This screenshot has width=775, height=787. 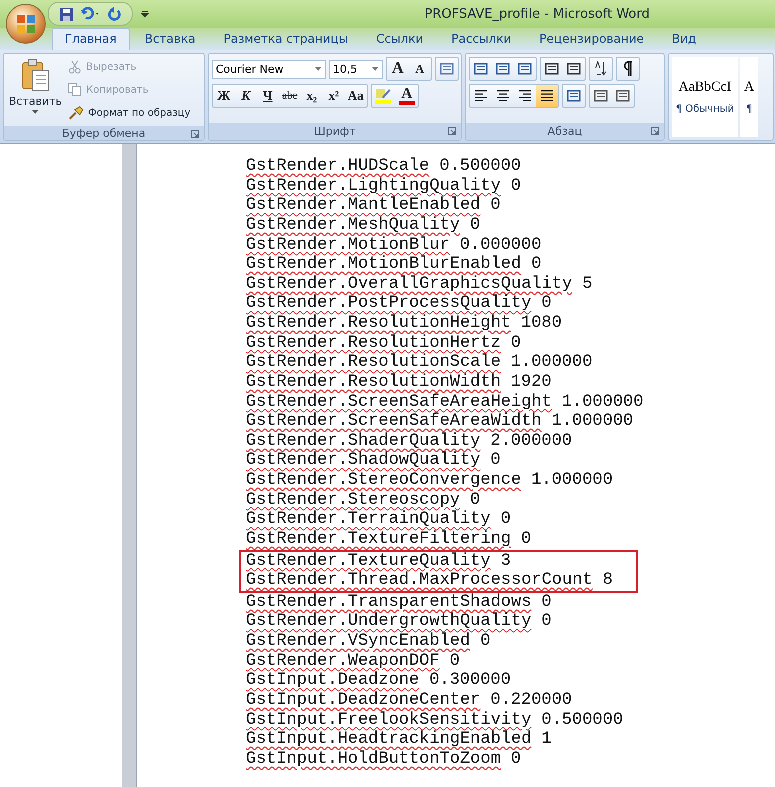 I want to click on setting-value: 3, so click(x=506, y=562).